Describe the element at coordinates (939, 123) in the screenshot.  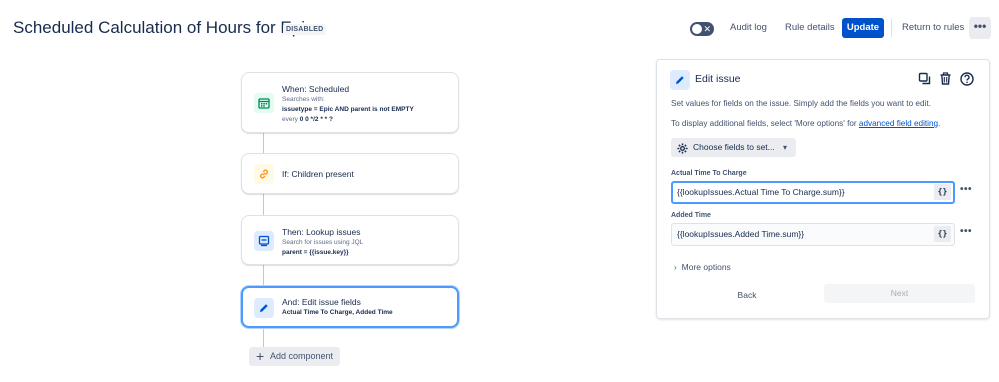
I see `hint-suffix: .` at that location.